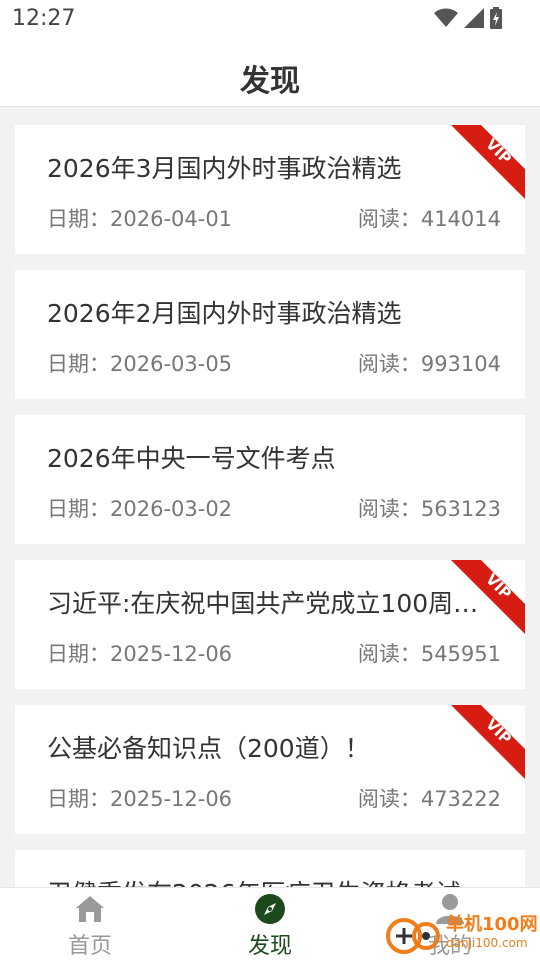 The image size is (540, 961). Describe the element at coordinates (270, 479) in the screenshot. I see `article-card: 2026年中央一号文件考点 日期：2026-03-02 阅读：563123` at that location.